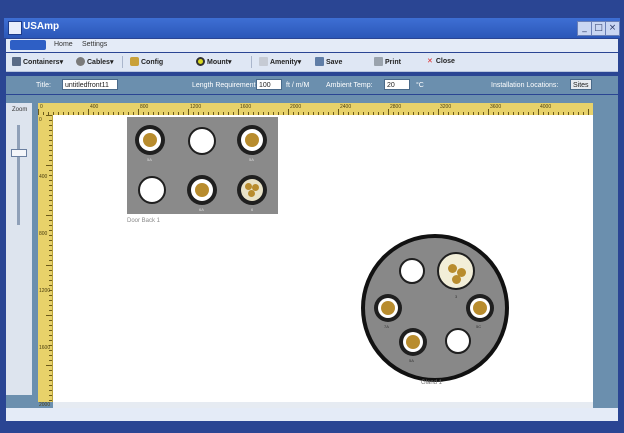  What do you see at coordinates (98, 62) in the screenshot?
I see `cables-label: Cables` at bounding box center [98, 62].